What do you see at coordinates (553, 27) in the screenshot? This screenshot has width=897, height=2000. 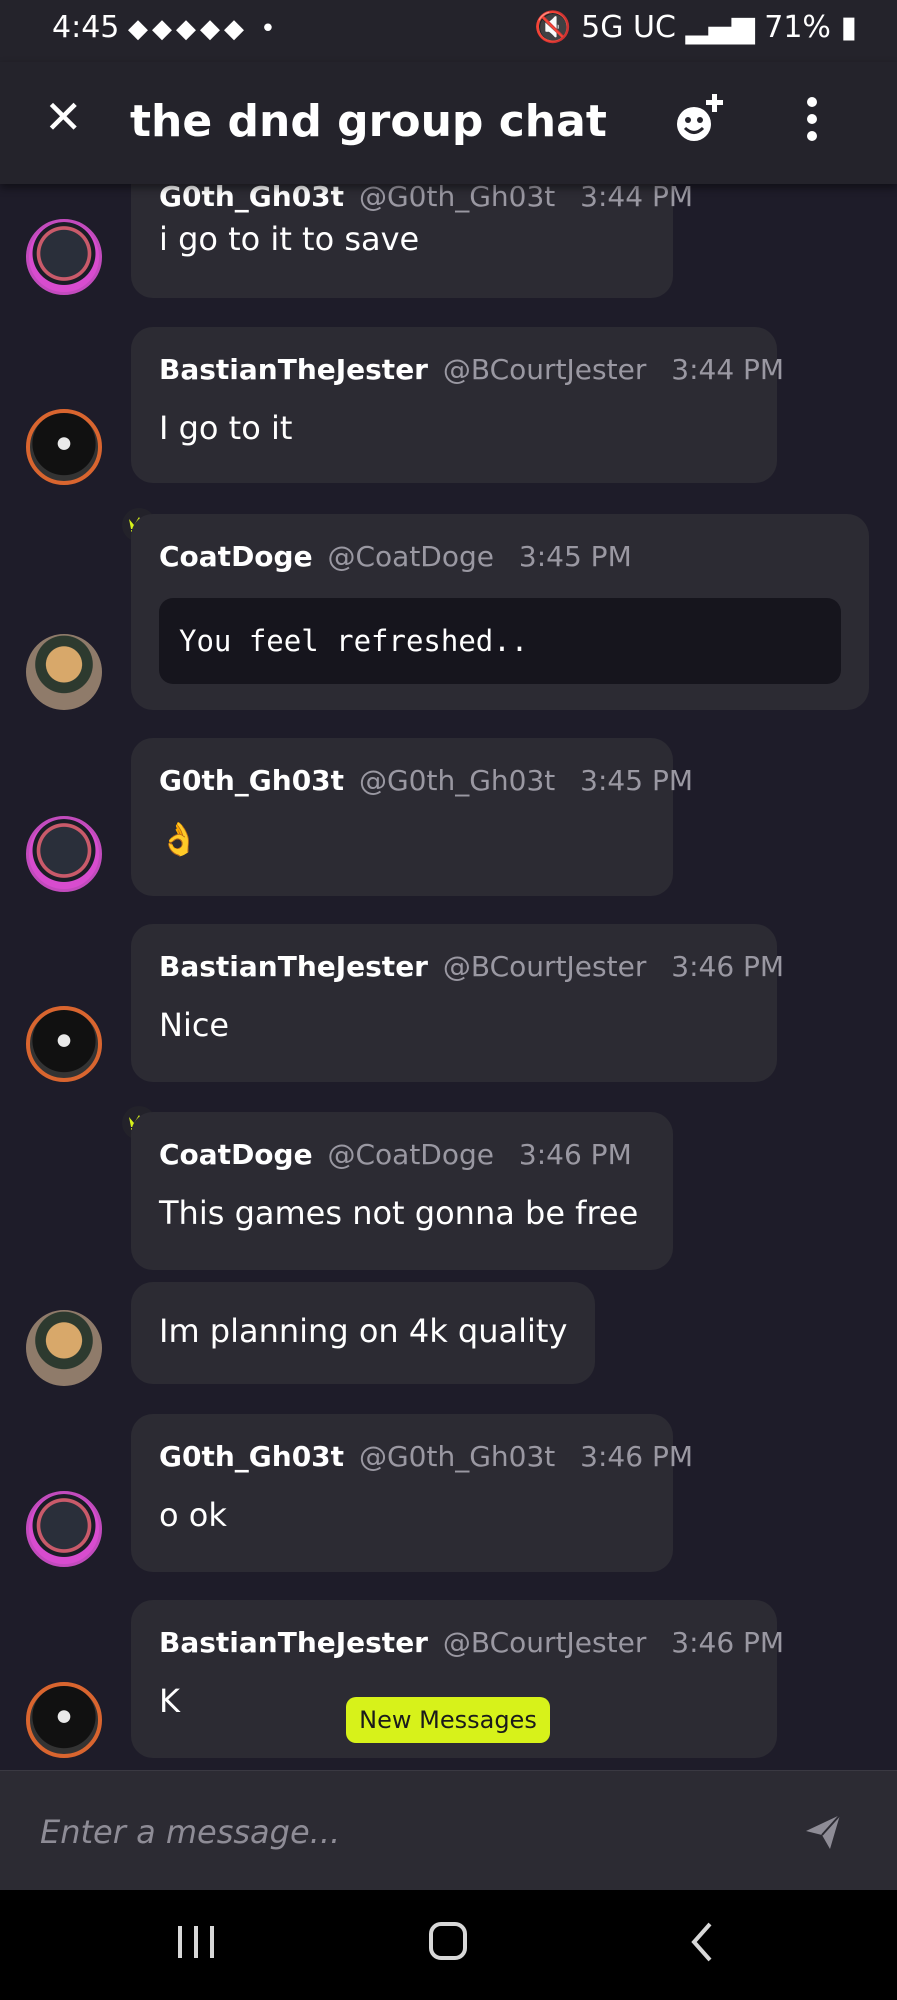 I see `mute-icon: 🔇` at bounding box center [553, 27].